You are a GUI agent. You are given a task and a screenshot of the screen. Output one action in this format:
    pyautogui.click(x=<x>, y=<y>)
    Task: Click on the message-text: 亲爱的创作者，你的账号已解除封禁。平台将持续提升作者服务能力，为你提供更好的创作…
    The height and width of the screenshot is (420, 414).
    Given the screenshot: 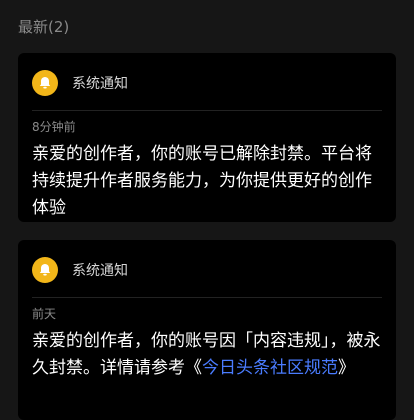 What is the action you would take?
    pyautogui.click(x=202, y=181)
    